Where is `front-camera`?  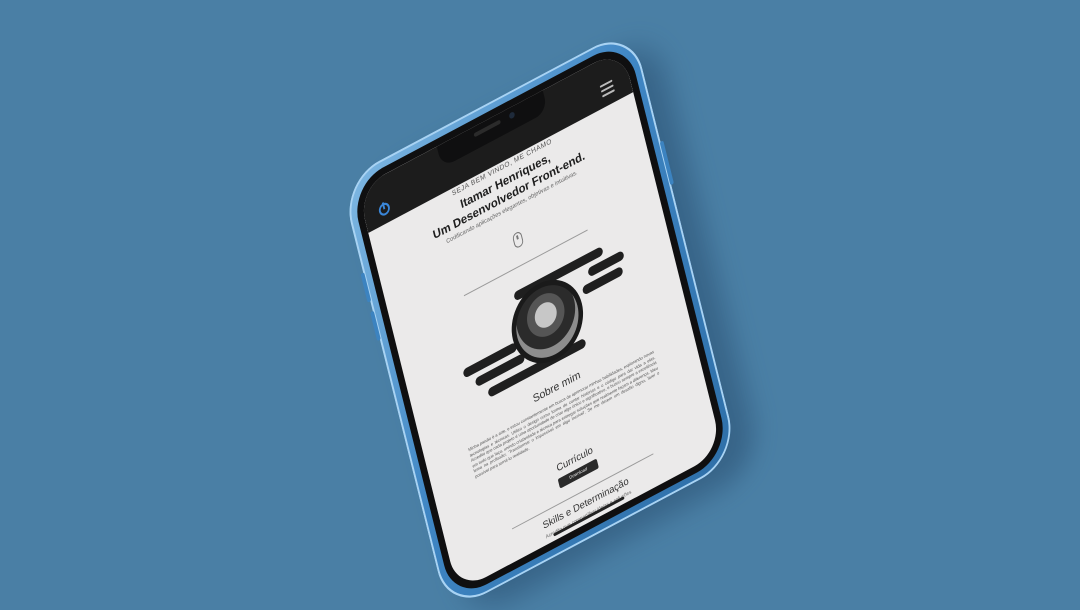
front-camera is located at coordinates (512, 115).